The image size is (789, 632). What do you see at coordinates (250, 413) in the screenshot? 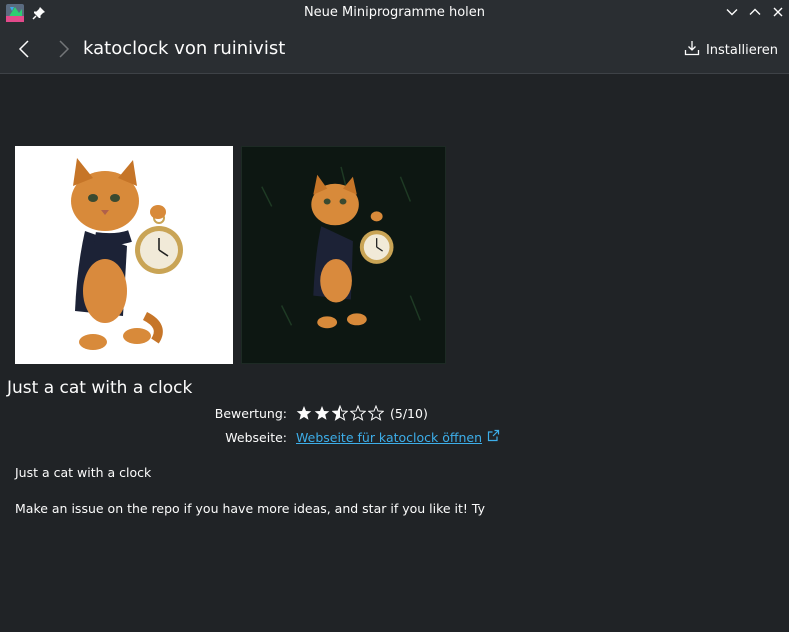
I see `rating-label: Bewertung:` at bounding box center [250, 413].